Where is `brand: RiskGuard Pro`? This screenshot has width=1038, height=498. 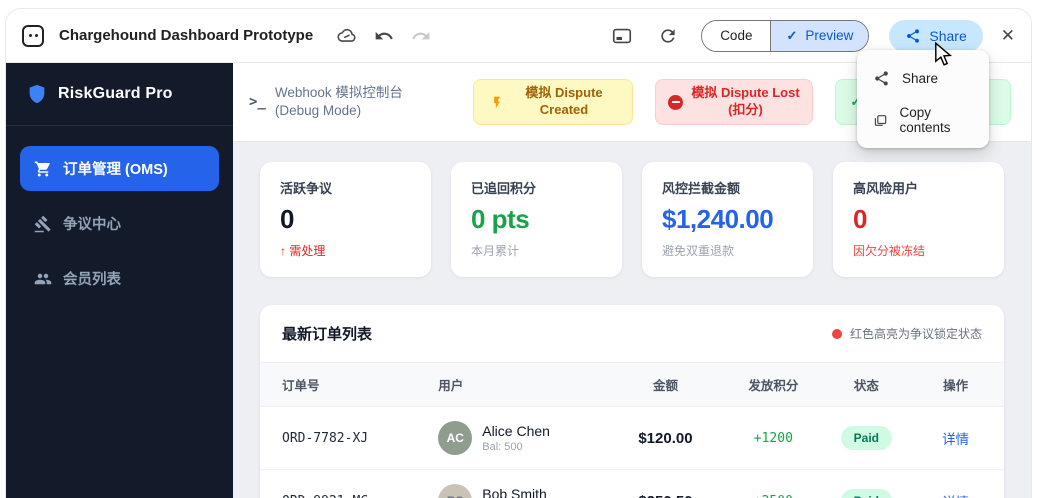 brand: RiskGuard Pro is located at coordinates (119, 94).